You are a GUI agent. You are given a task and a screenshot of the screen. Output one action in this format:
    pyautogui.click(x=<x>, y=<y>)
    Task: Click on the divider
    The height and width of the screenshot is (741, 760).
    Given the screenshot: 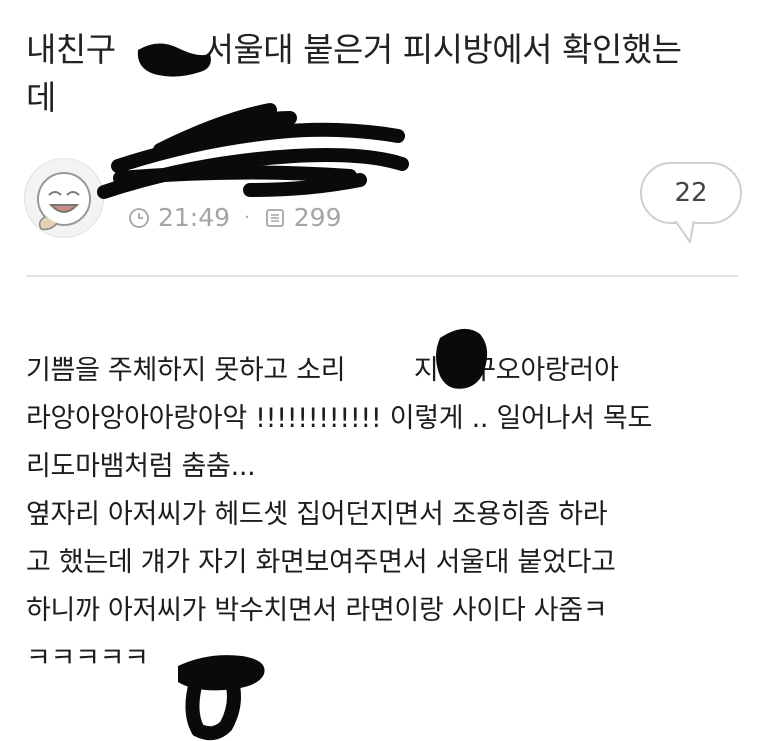 What is the action you would take?
    pyautogui.click(x=382, y=276)
    